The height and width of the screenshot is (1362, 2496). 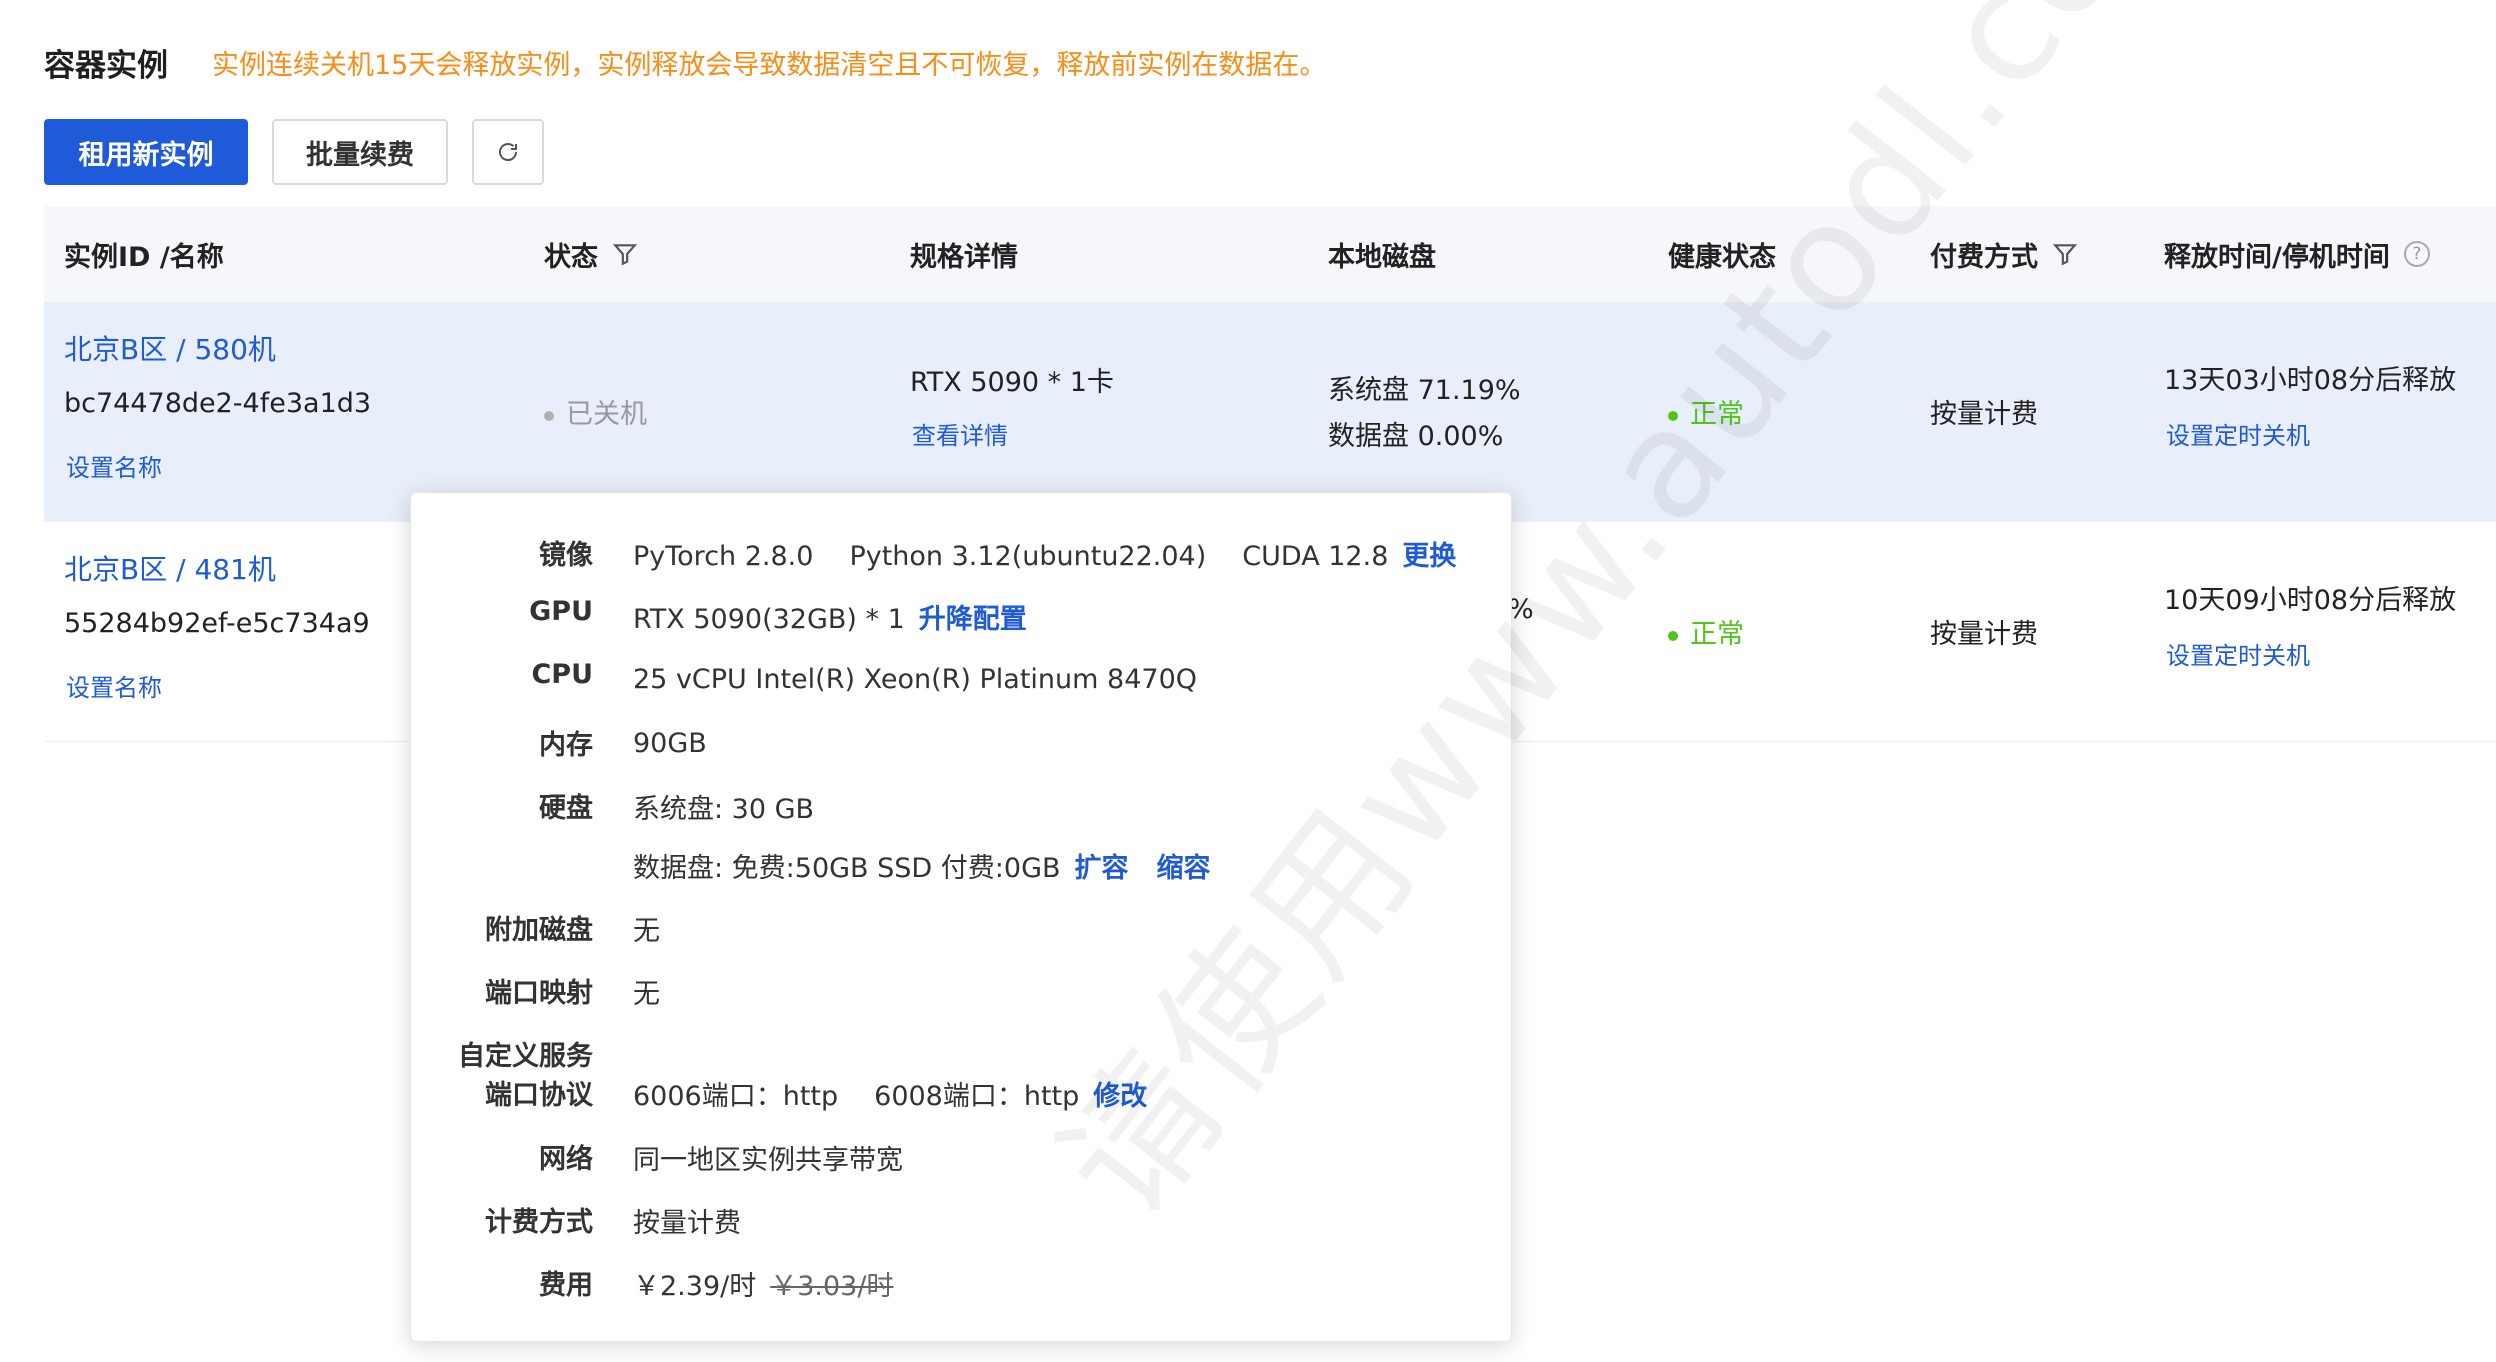 I want to click on toolbar: 租用新实例 批量续费, so click(x=294, y=152).